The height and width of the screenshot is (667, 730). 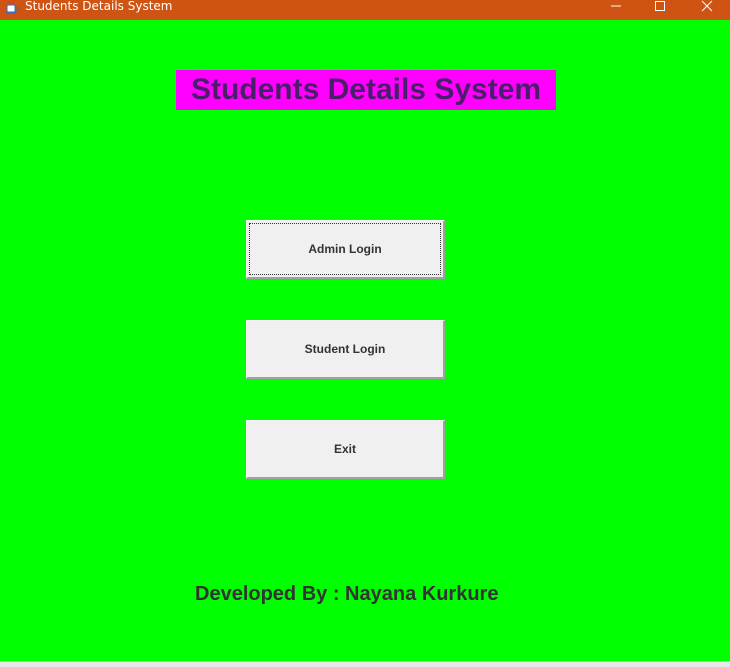 What do you see at coordinates (366, 90) in the screenshot?
I see `page-title: Students Details System` at bounding box center [366, 90].